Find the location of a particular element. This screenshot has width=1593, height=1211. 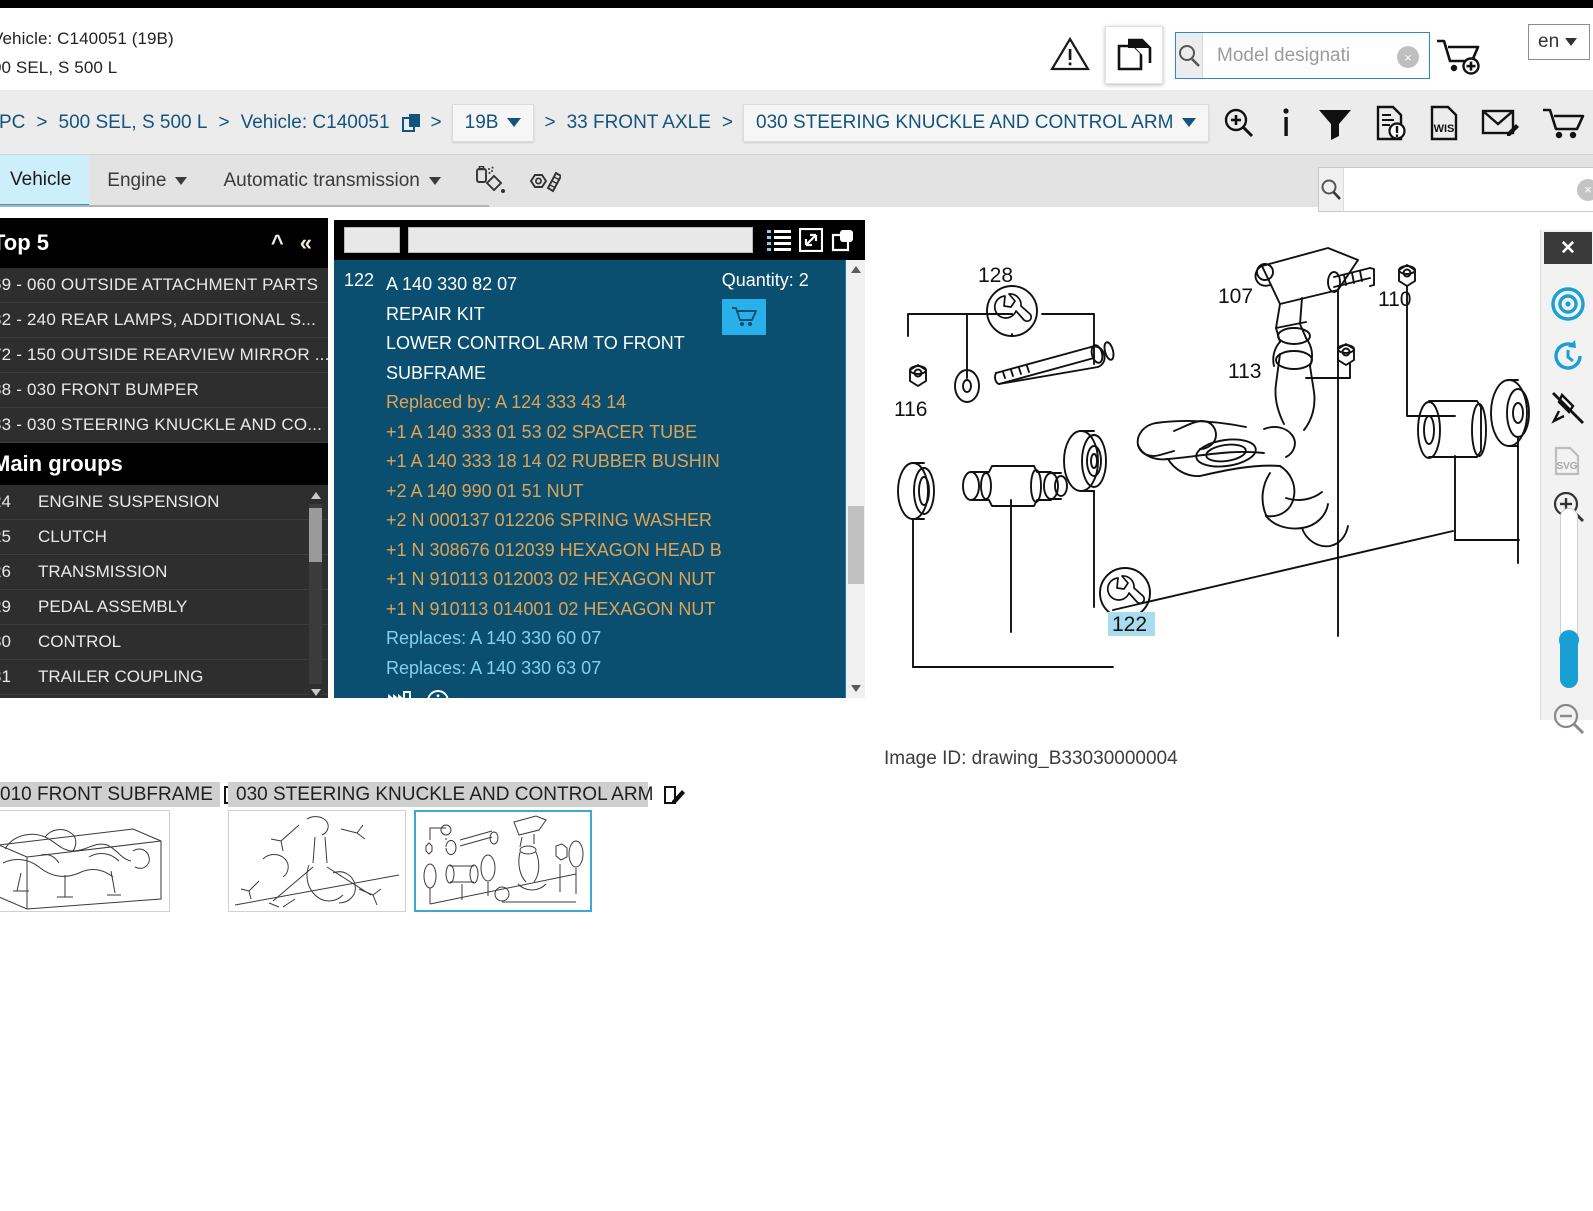

close-icon: ✕ is located at coordinates (1568, 248).